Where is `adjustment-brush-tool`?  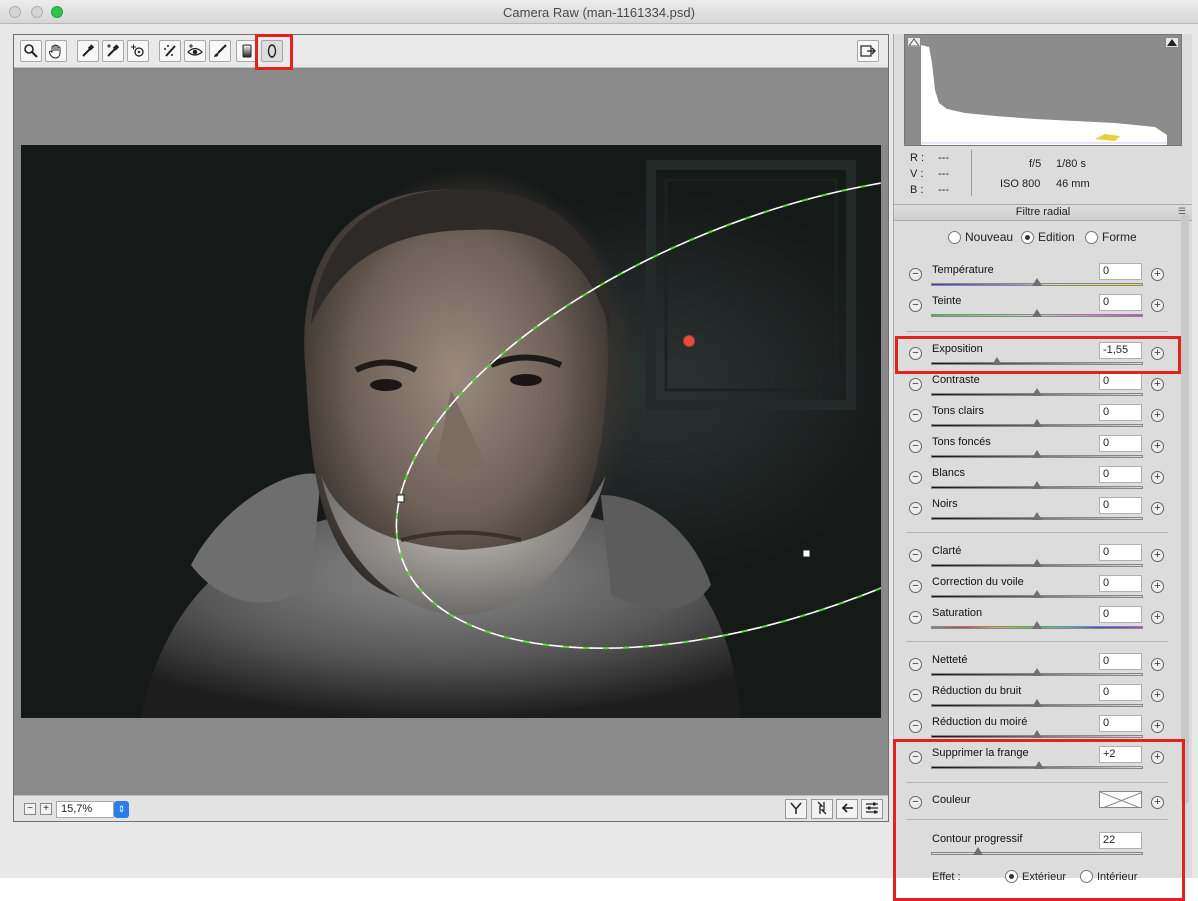
adjustment-brush-tool is located at coordinates (220, 51).